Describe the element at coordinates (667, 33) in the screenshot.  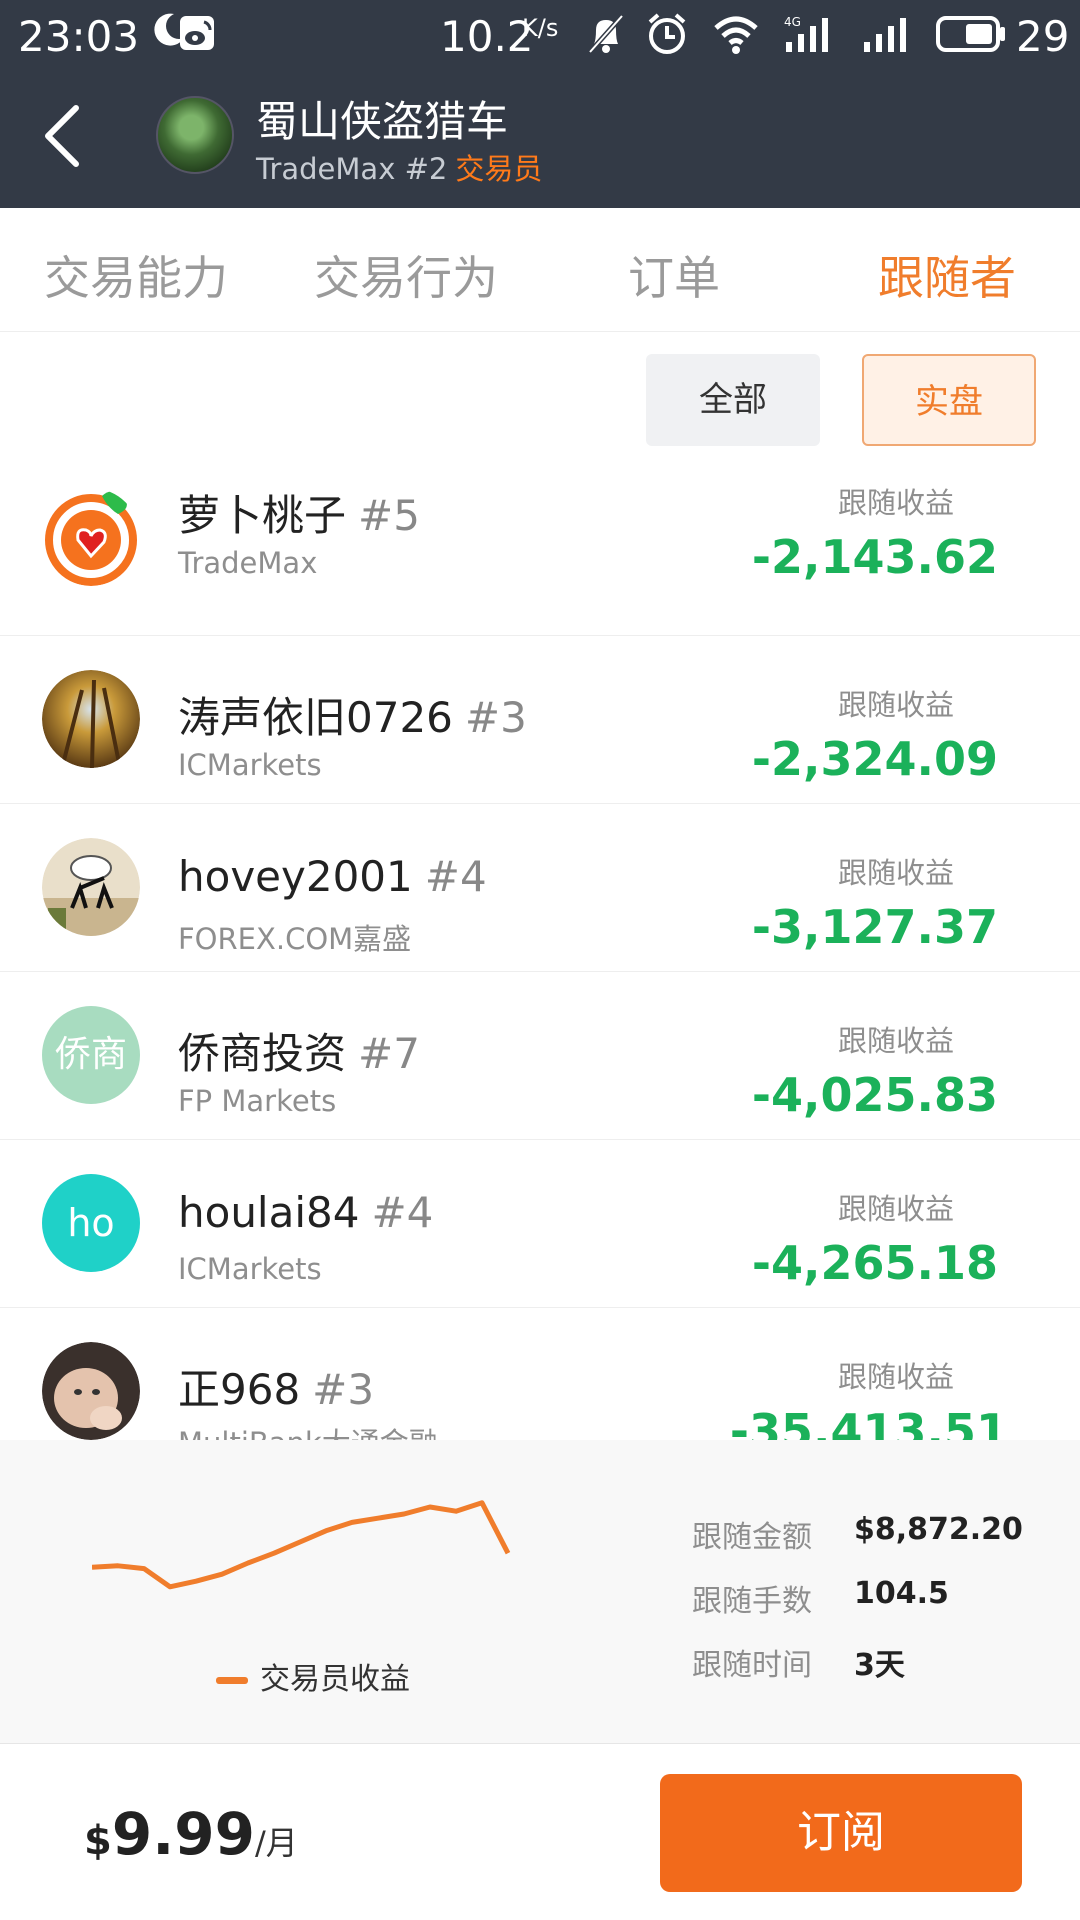
I see `alarm-icon` at that location.